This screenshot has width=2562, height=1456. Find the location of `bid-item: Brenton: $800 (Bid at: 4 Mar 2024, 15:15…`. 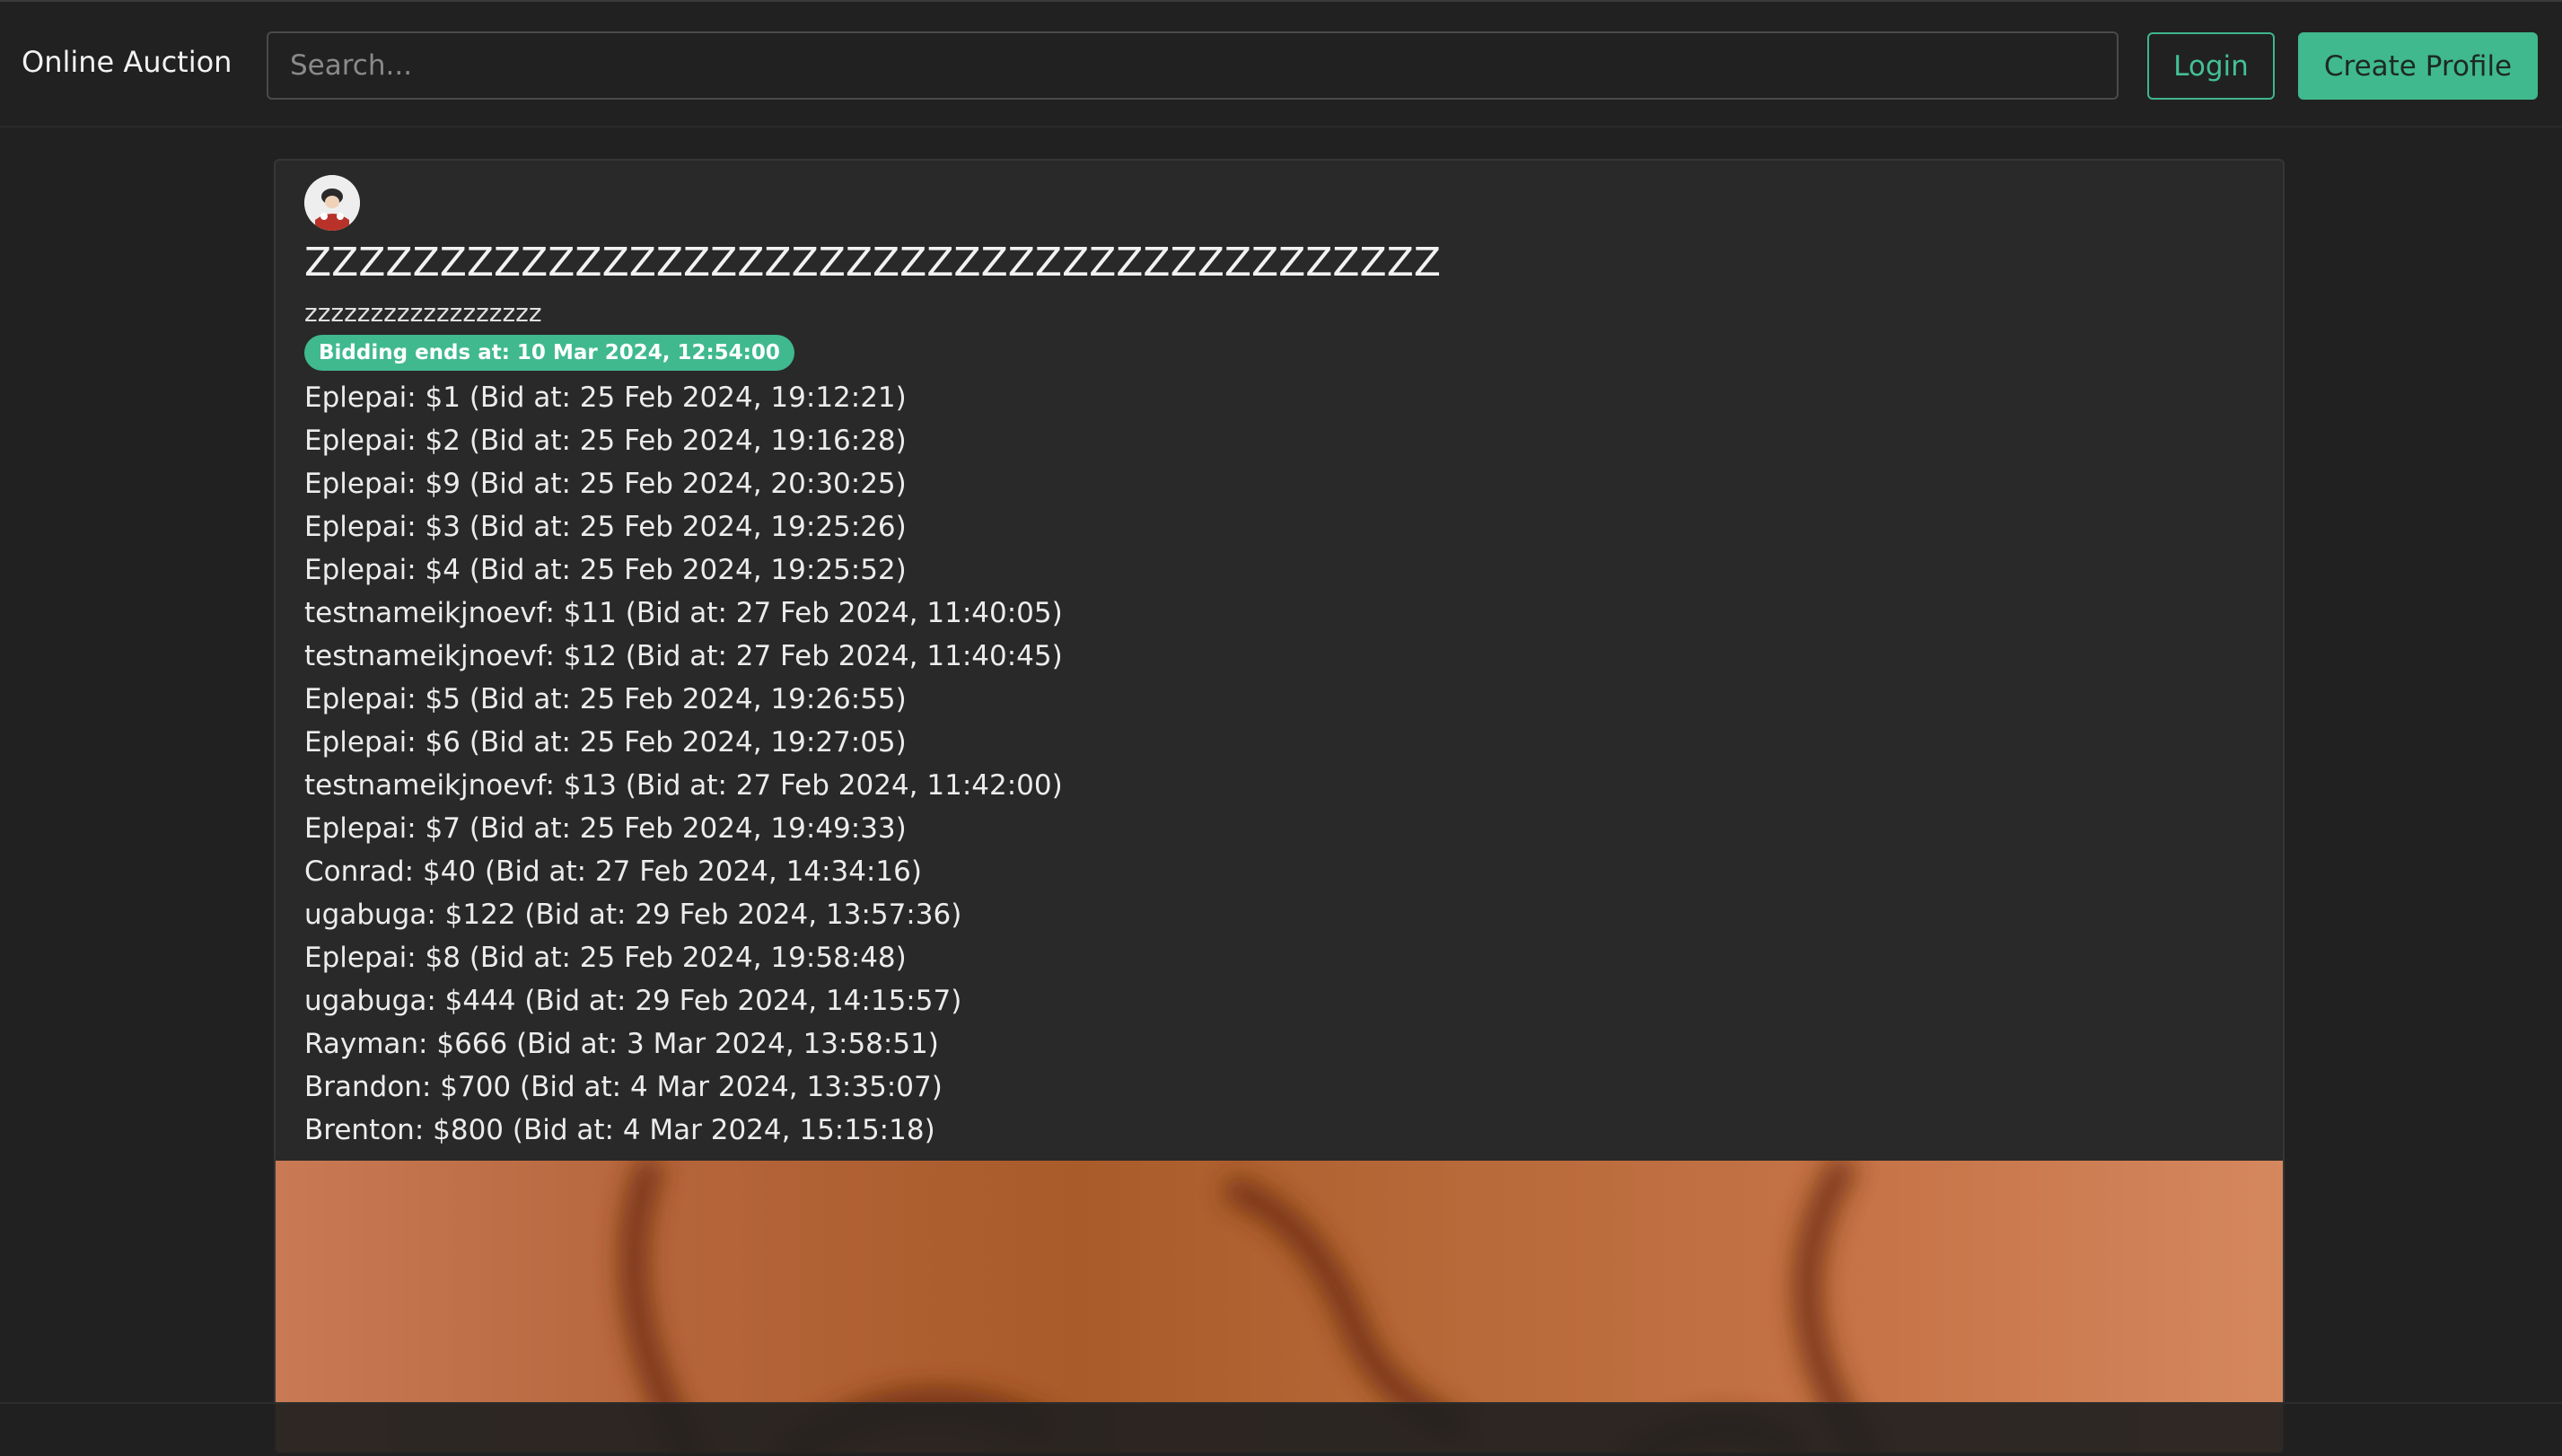

bid-item: Brenton: $800 (Bid at: 4 Mar 2024, 15:15… is located at coordinates (619, 1130).